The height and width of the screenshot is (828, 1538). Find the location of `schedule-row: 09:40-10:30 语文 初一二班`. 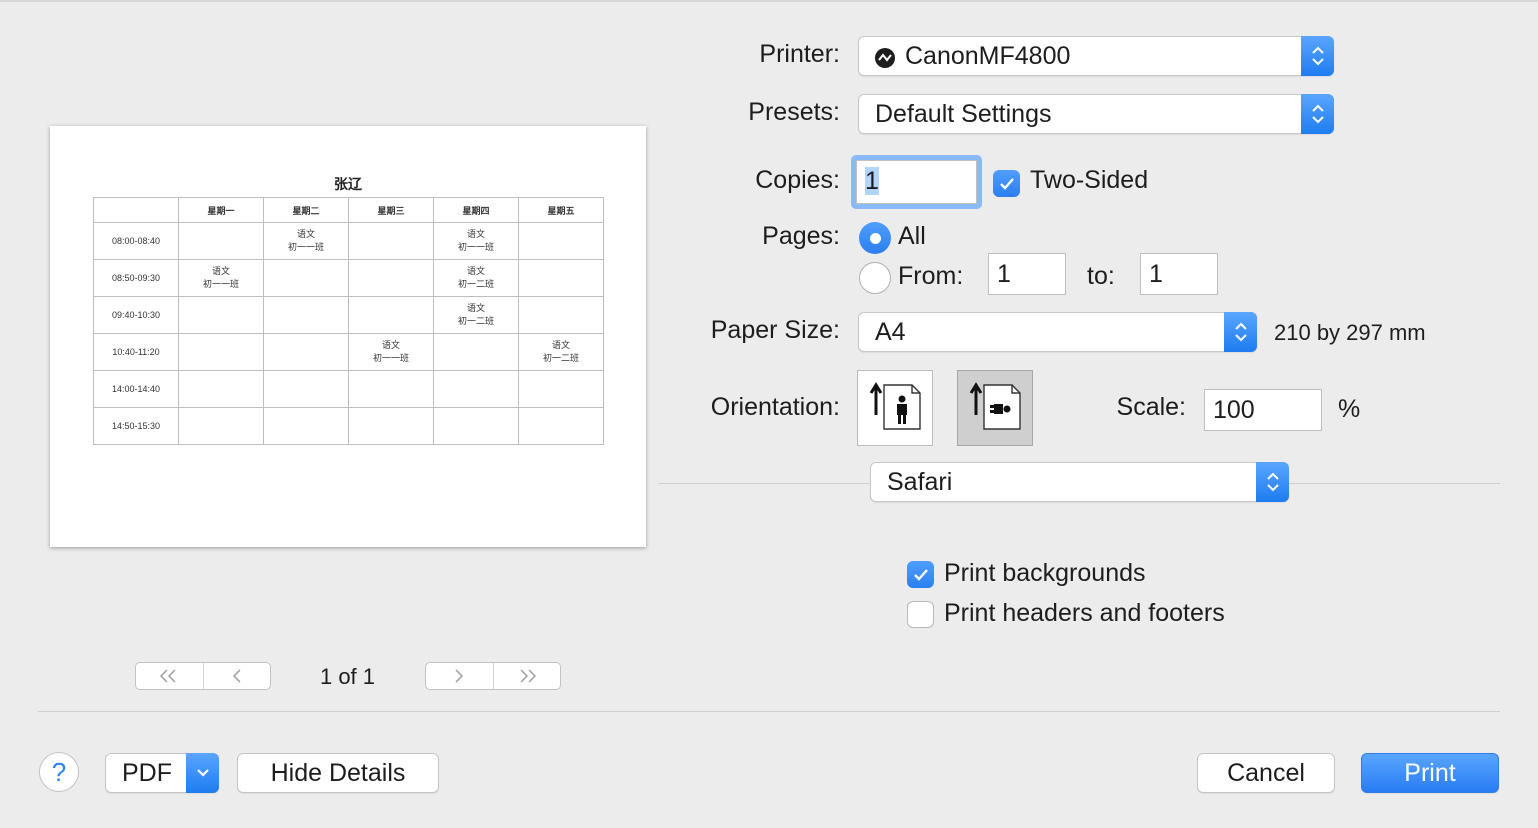

schedule-row: 09:40-10:30 语文 初一二班 is located at coordinates (348, 315).